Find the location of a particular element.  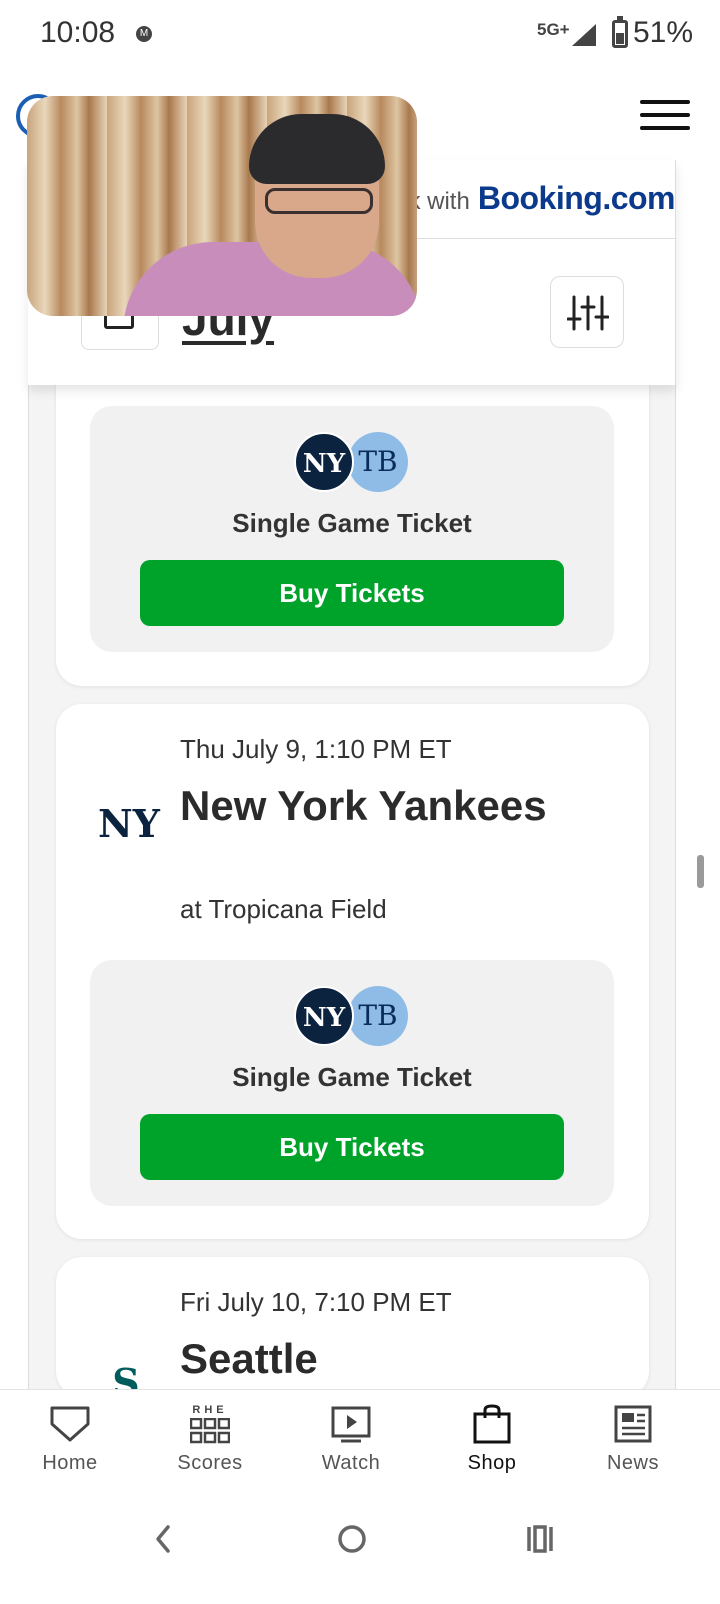

home-plate-icon is located at coordinates (70, 1424).